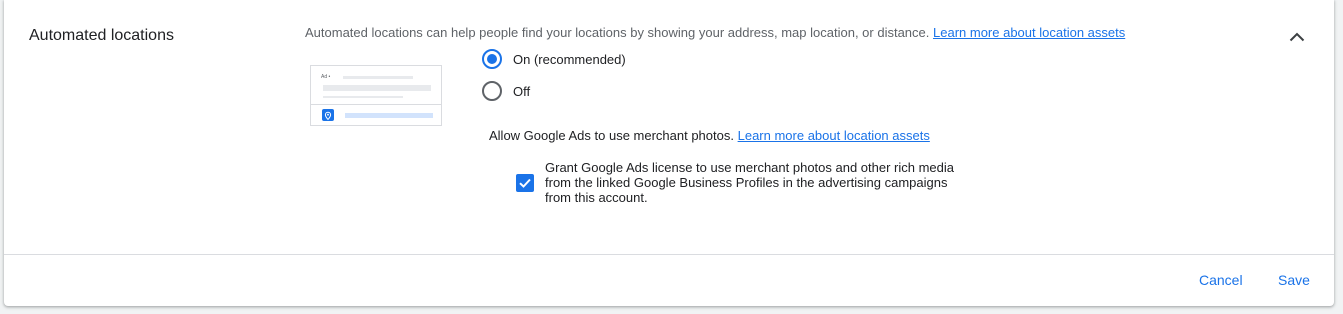 Image resolution: width=1343 pixels, height=314 pixels. Describe the element at coordinates (506, 91) in the screenshot. I see `radio-option-off: Off` at that location.